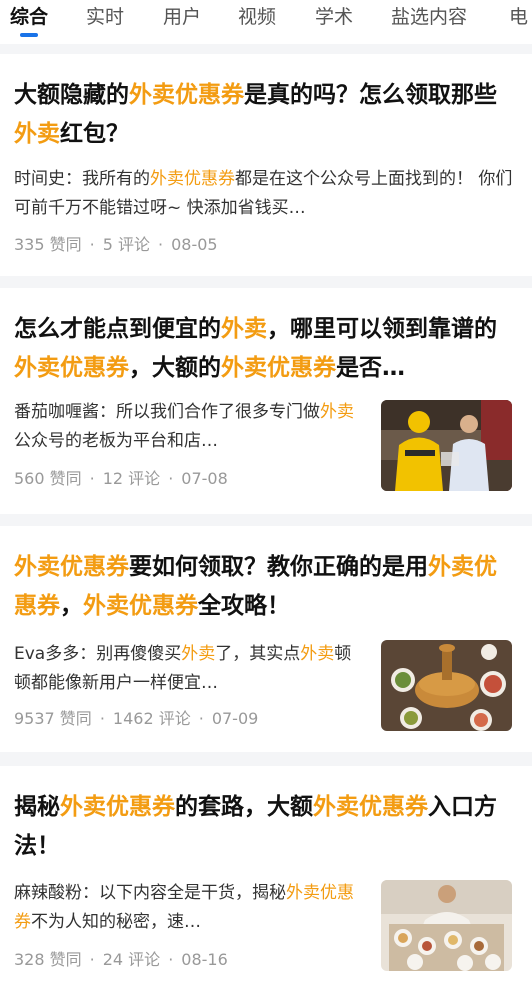  What do you see at coordinates (204, 959) in the screenshot?
I see `post-date: 08-16` at bounding box center [204, 959].